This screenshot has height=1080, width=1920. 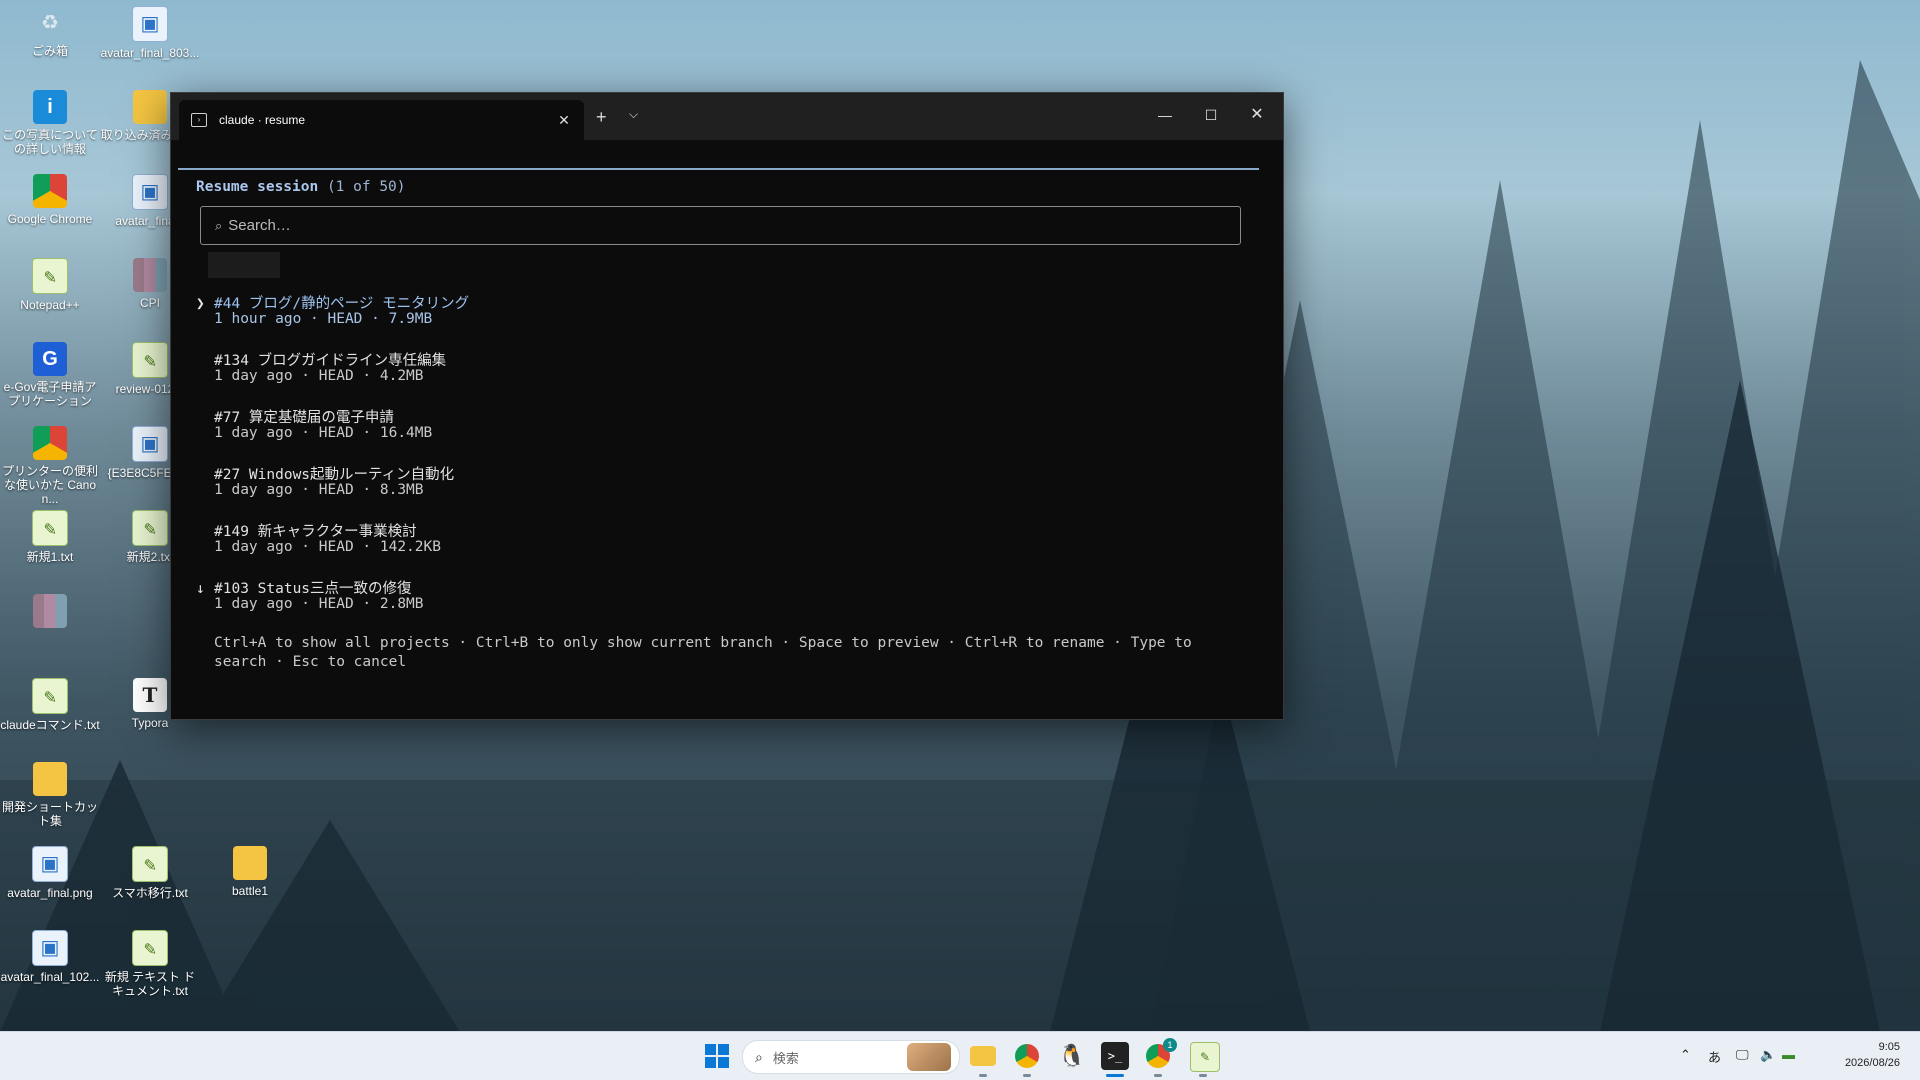 What do you see at coordinates (1889, 1047) in the screenshot?
I see `clock-time: 9:05` at bounding box center [1889, 1047].